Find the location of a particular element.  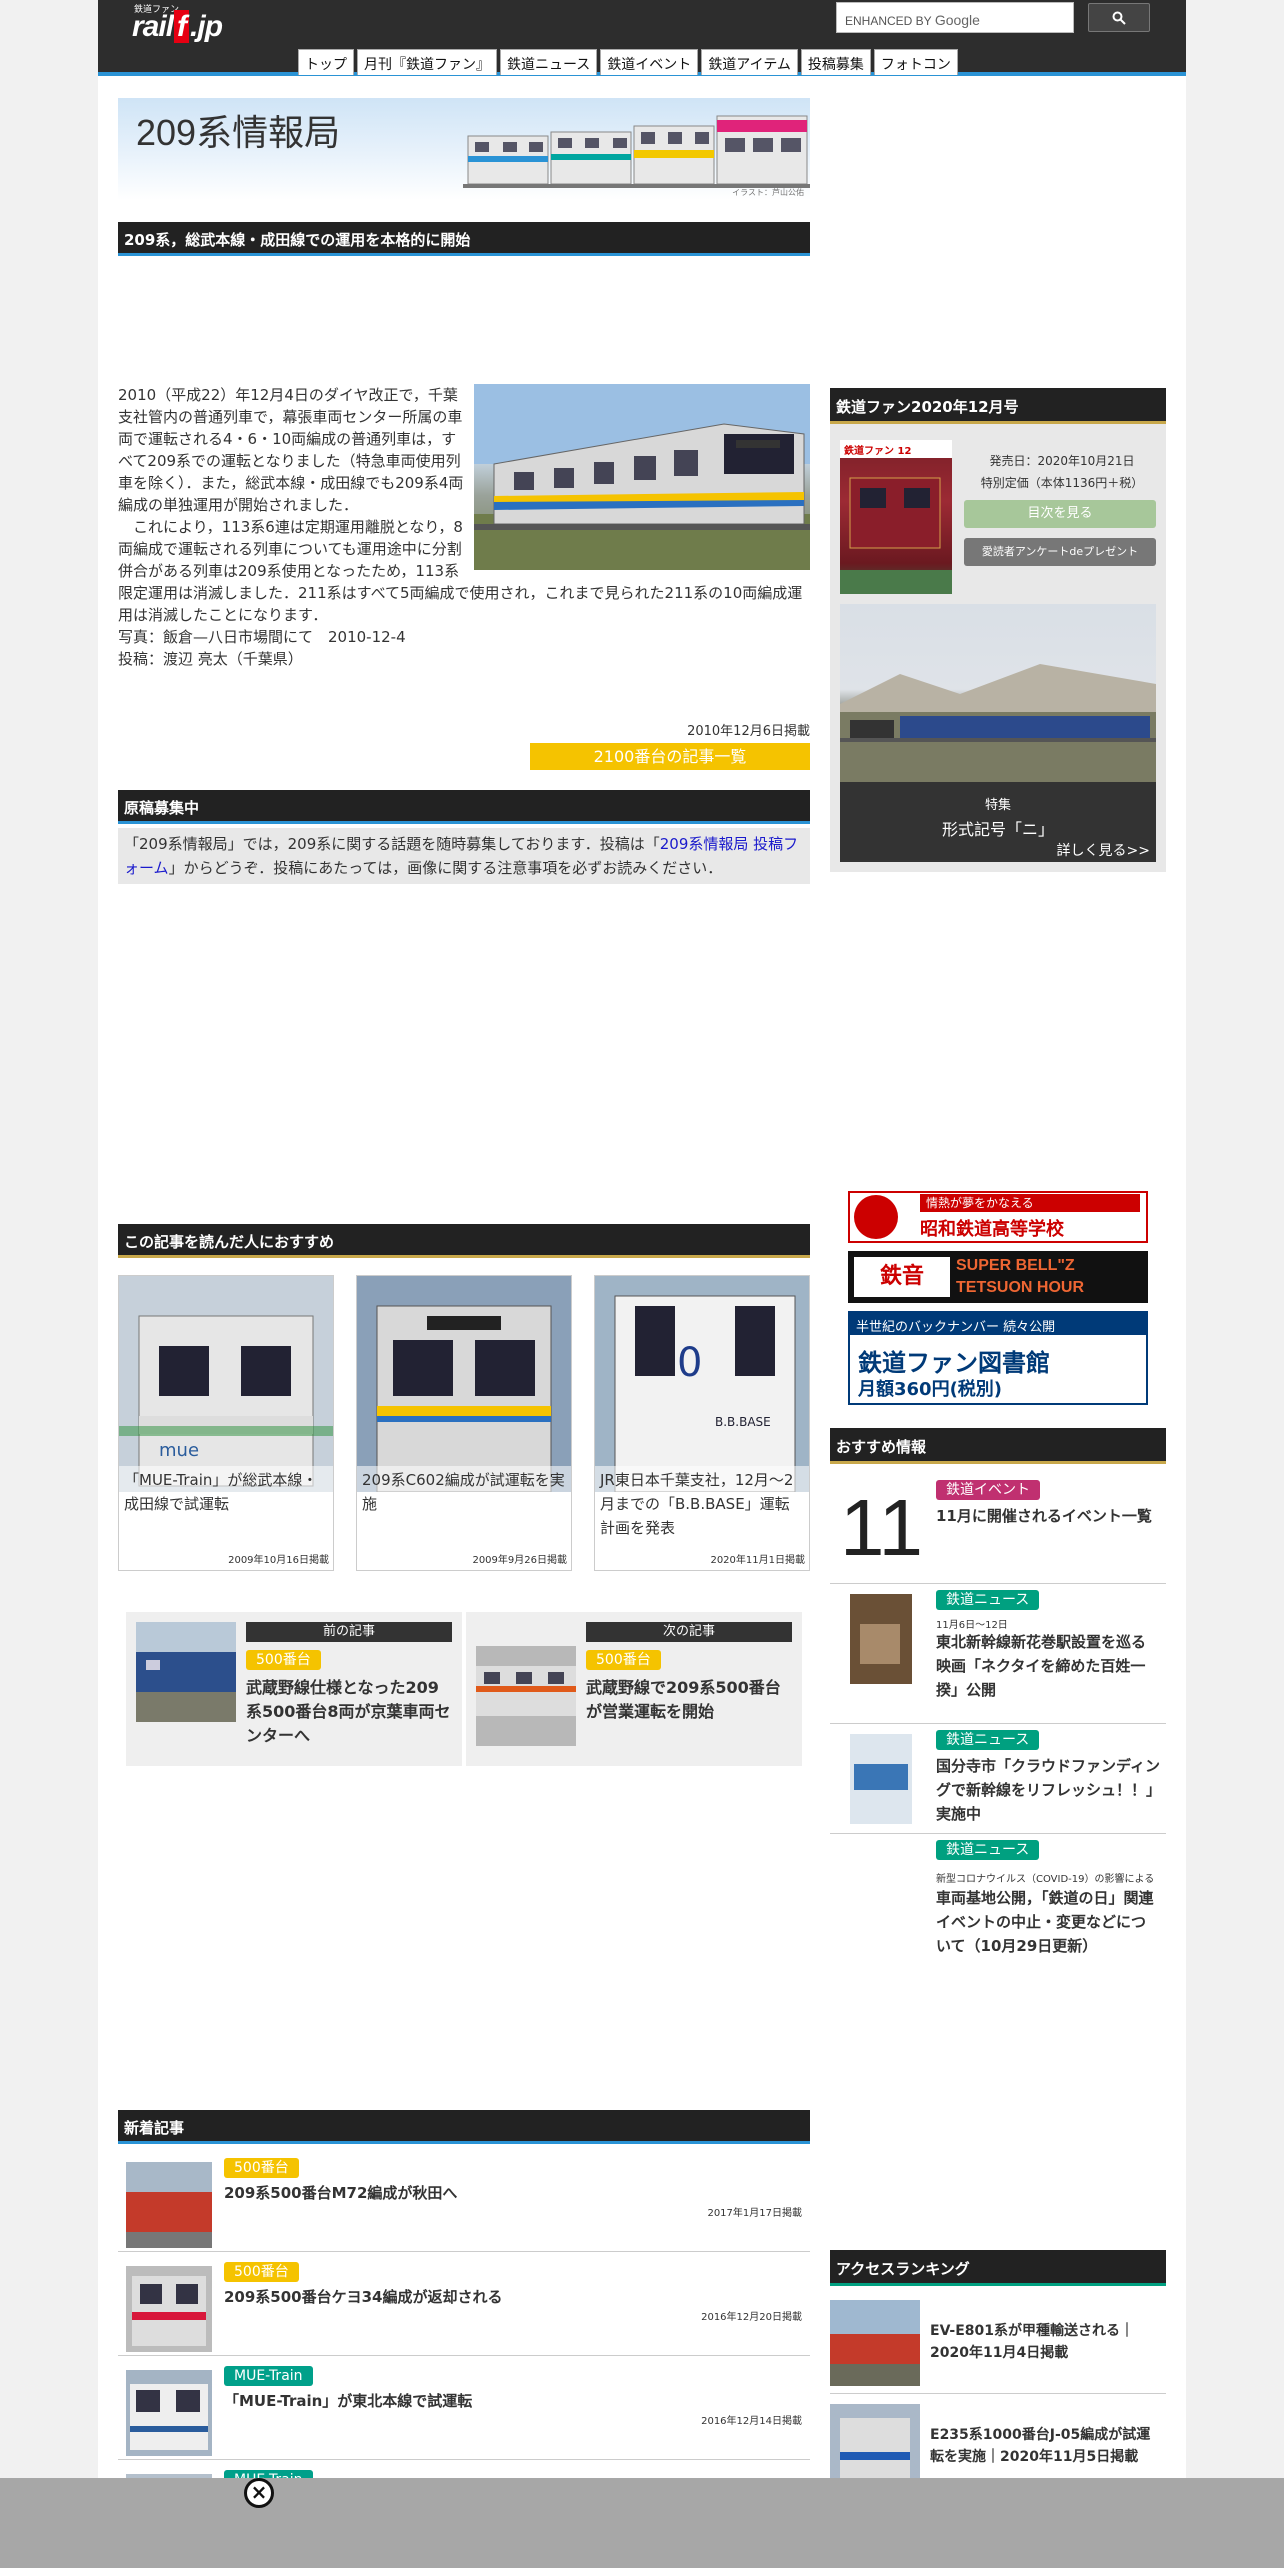

close-icon: × is located at coordinates (259, 2493).